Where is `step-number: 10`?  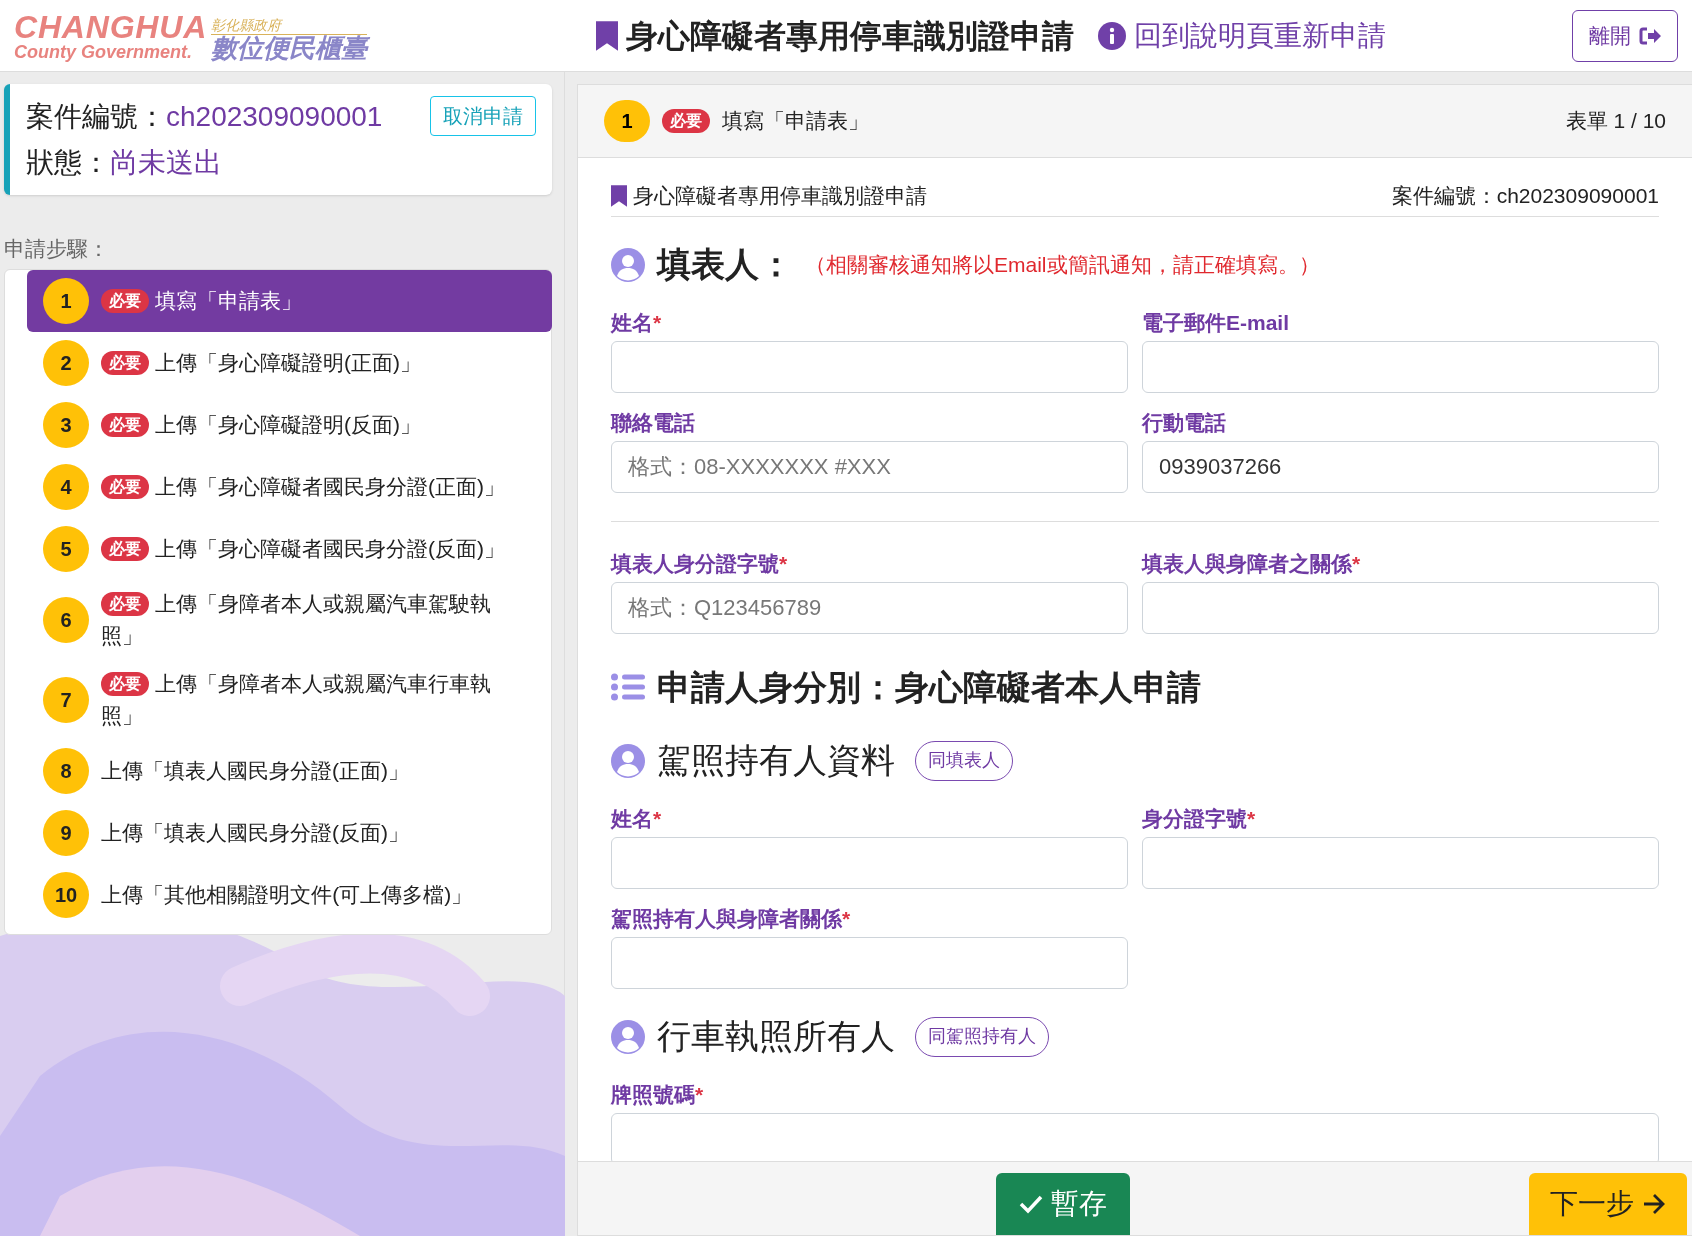 step-number: 10 is located at coordinates (66, 894).